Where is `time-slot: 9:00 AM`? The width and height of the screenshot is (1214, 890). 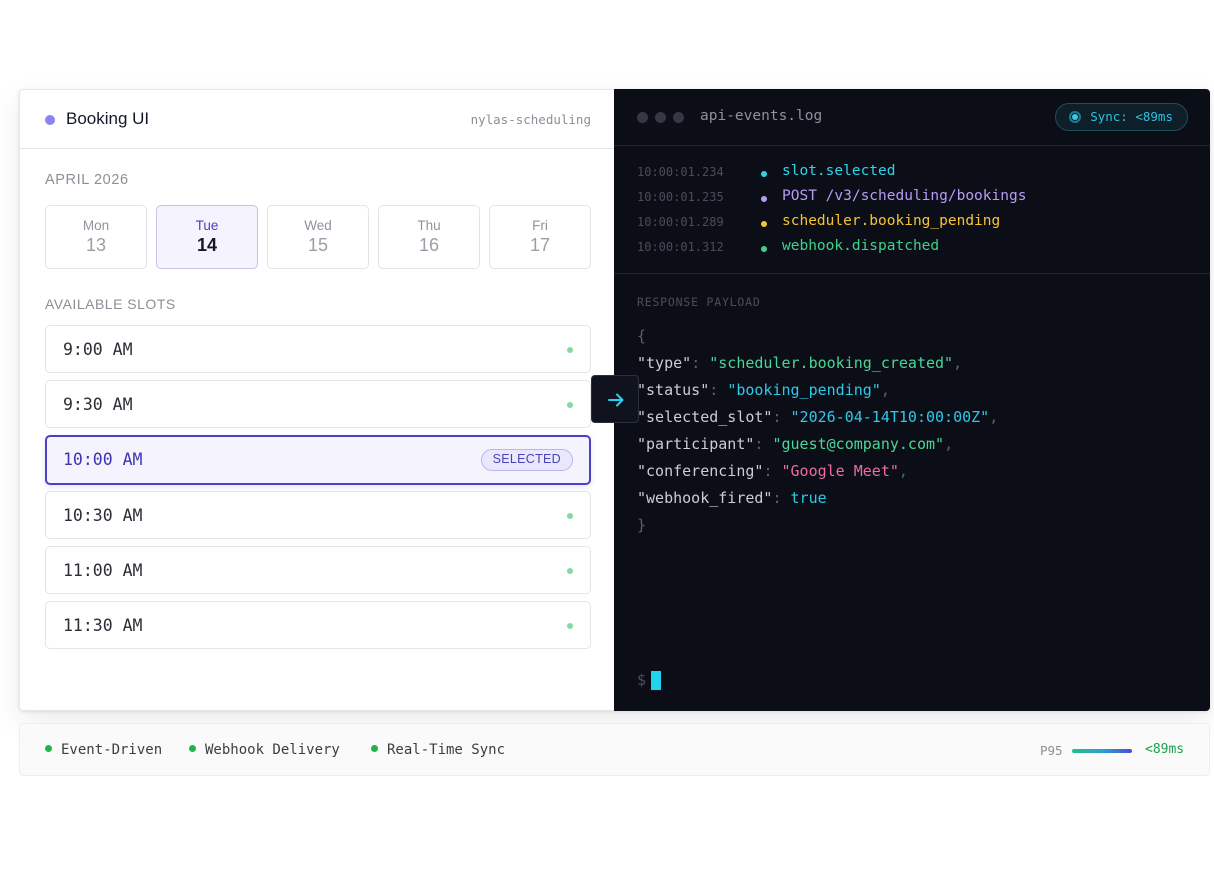 time-slot: 9:00 AM is located at coordinates (318, 349).